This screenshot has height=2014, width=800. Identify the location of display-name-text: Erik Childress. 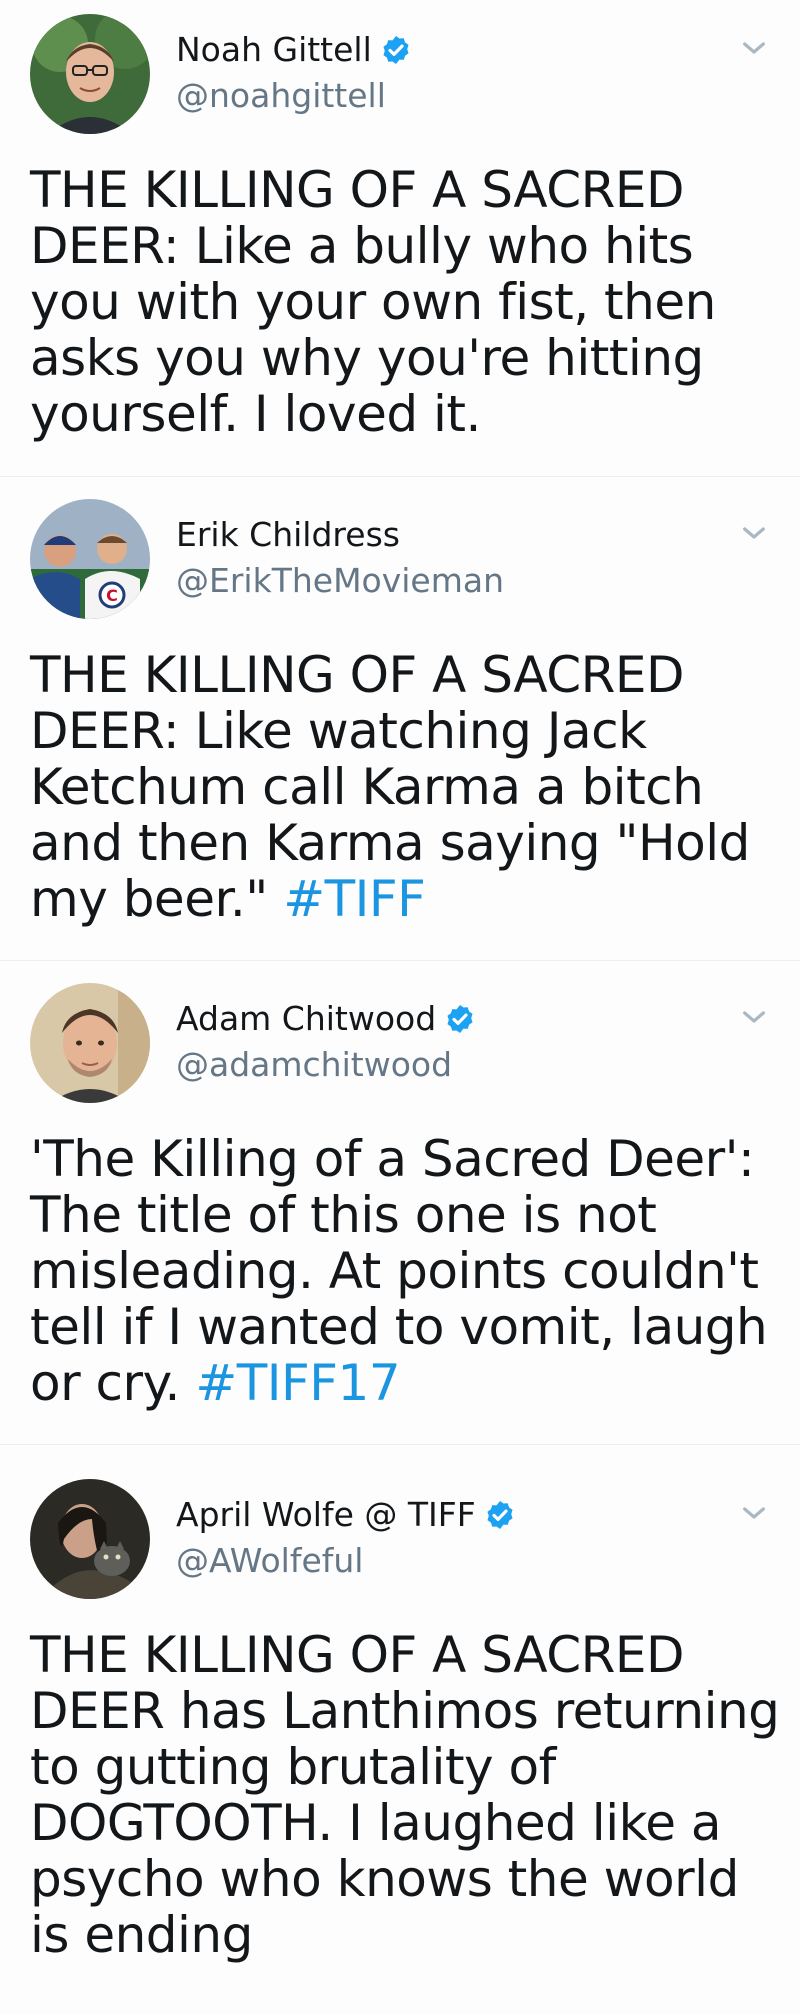
(288, 535).